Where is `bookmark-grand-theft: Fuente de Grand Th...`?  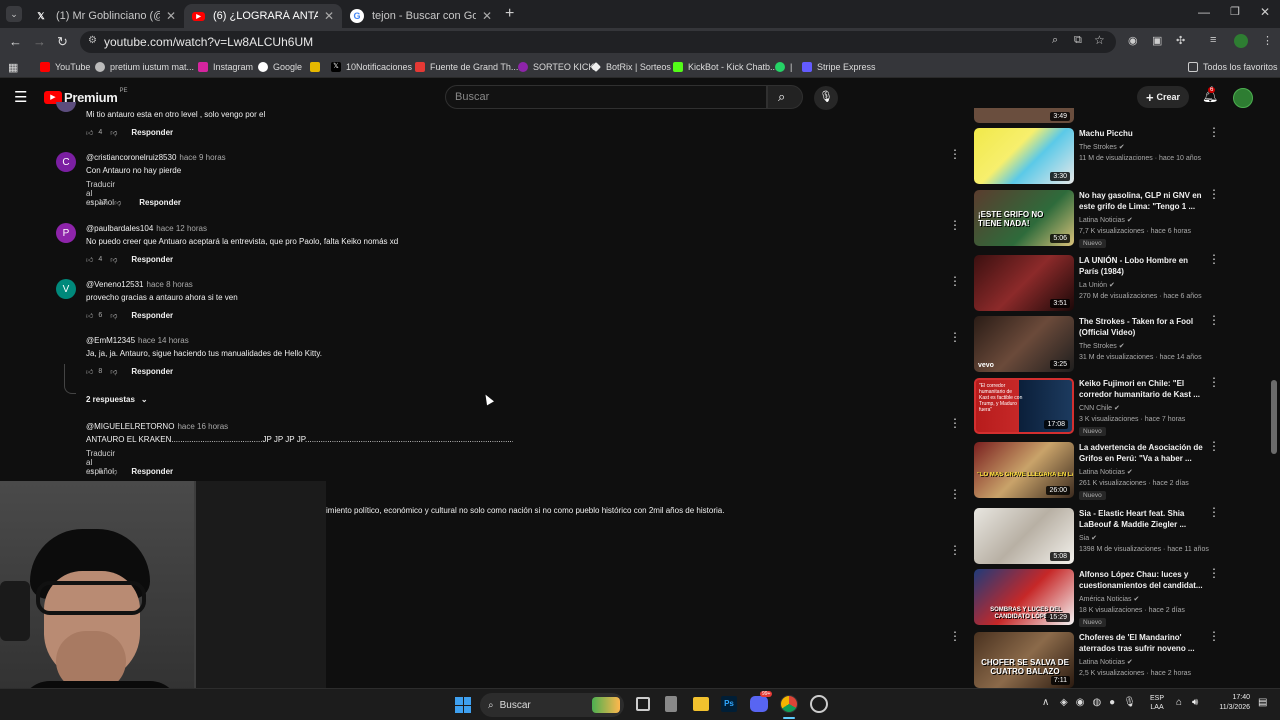
bookmark-grand-theft: Fuente de Grand Th... is located at coordinates (466, 67).